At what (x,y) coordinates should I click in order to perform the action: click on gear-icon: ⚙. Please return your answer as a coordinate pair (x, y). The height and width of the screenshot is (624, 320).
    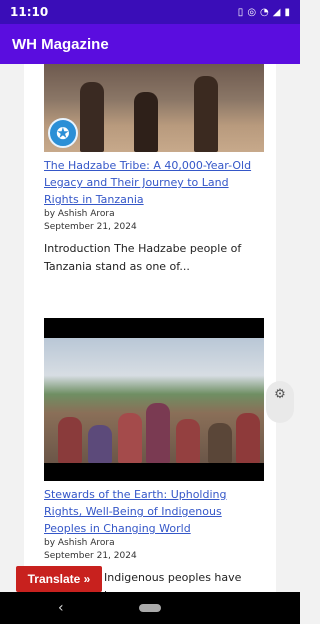
    Looking at the image, I should click on (280, 394).